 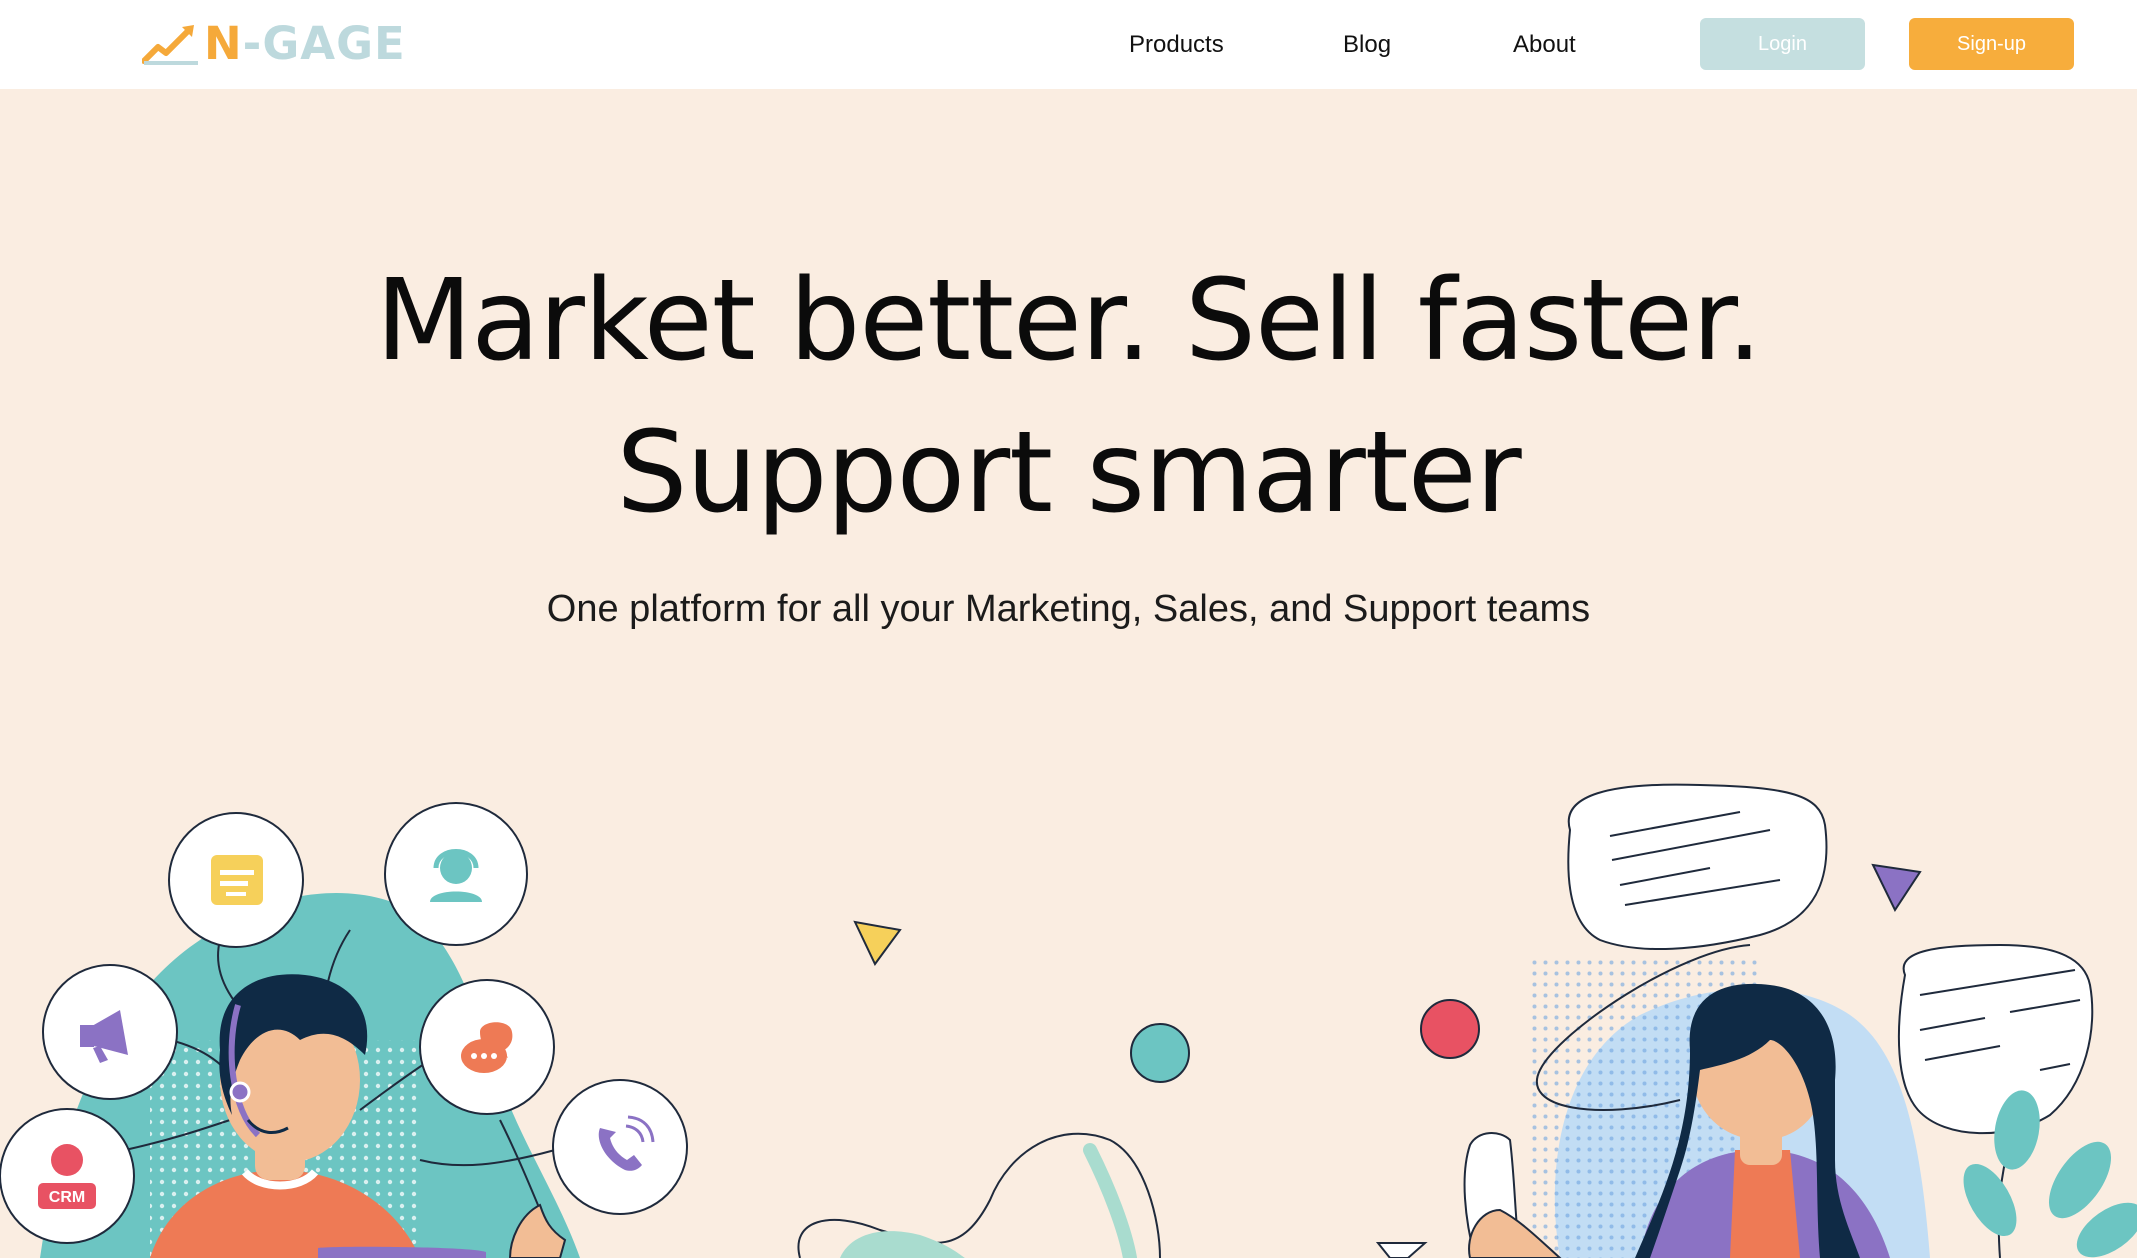 I want to click on green-blob-shape, so click(x=902, y=1244).